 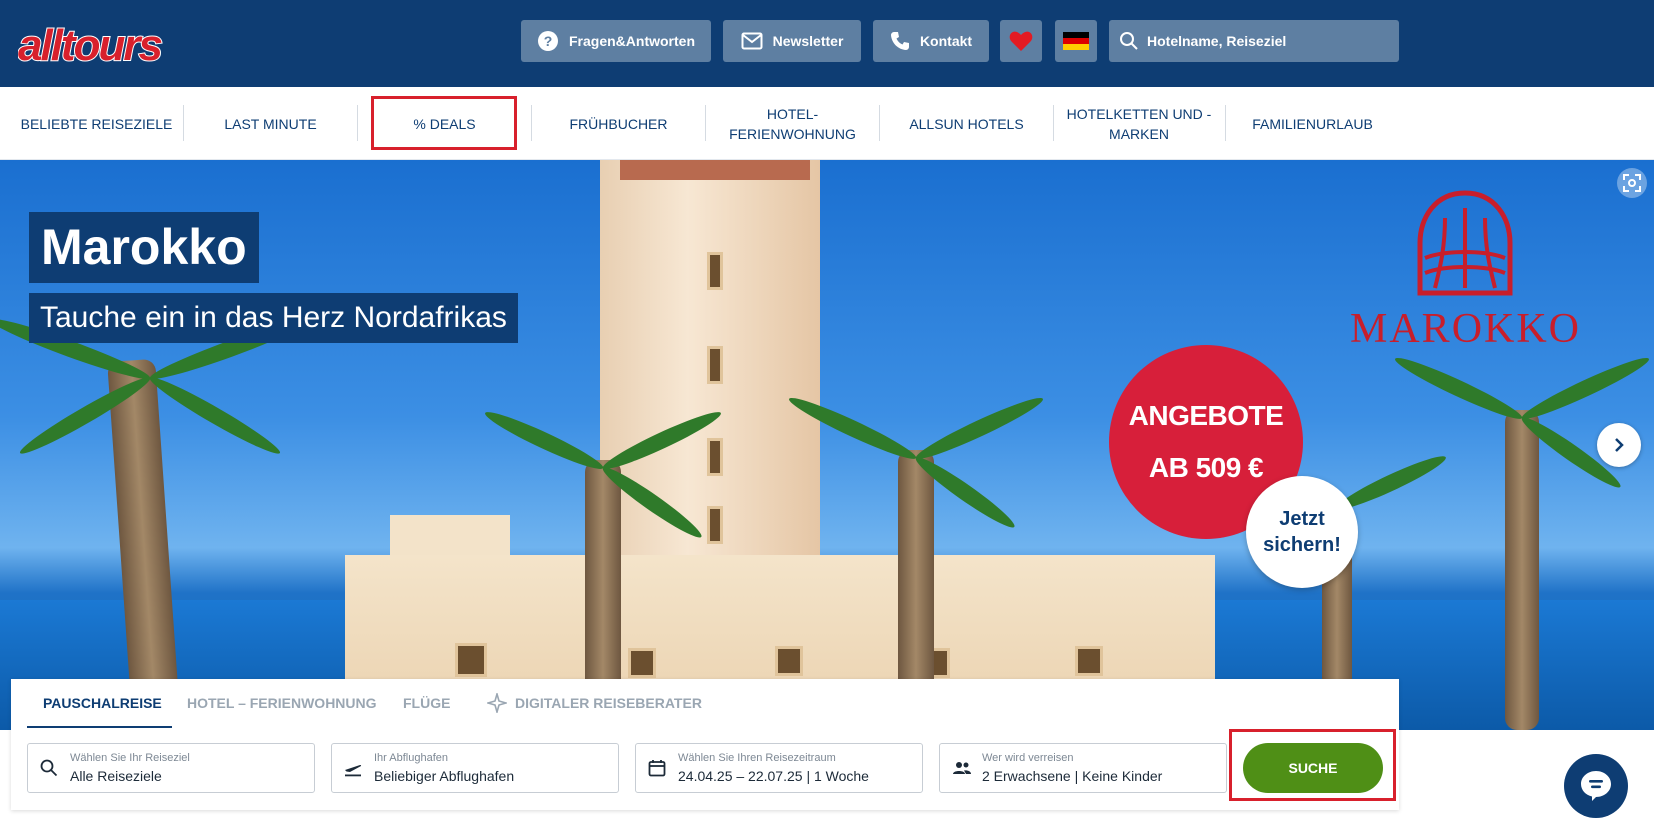 I want to click on cta-line2: sichern!, so click(x=1302, y=545).